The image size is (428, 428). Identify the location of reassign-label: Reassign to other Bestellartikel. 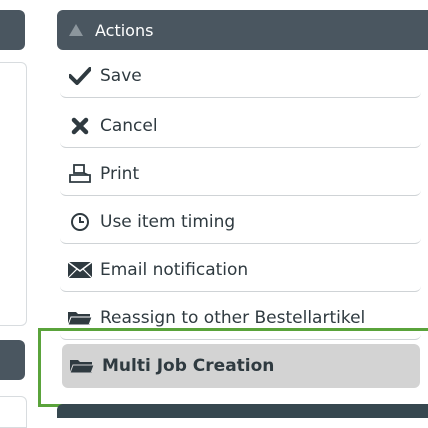
(233, 317).